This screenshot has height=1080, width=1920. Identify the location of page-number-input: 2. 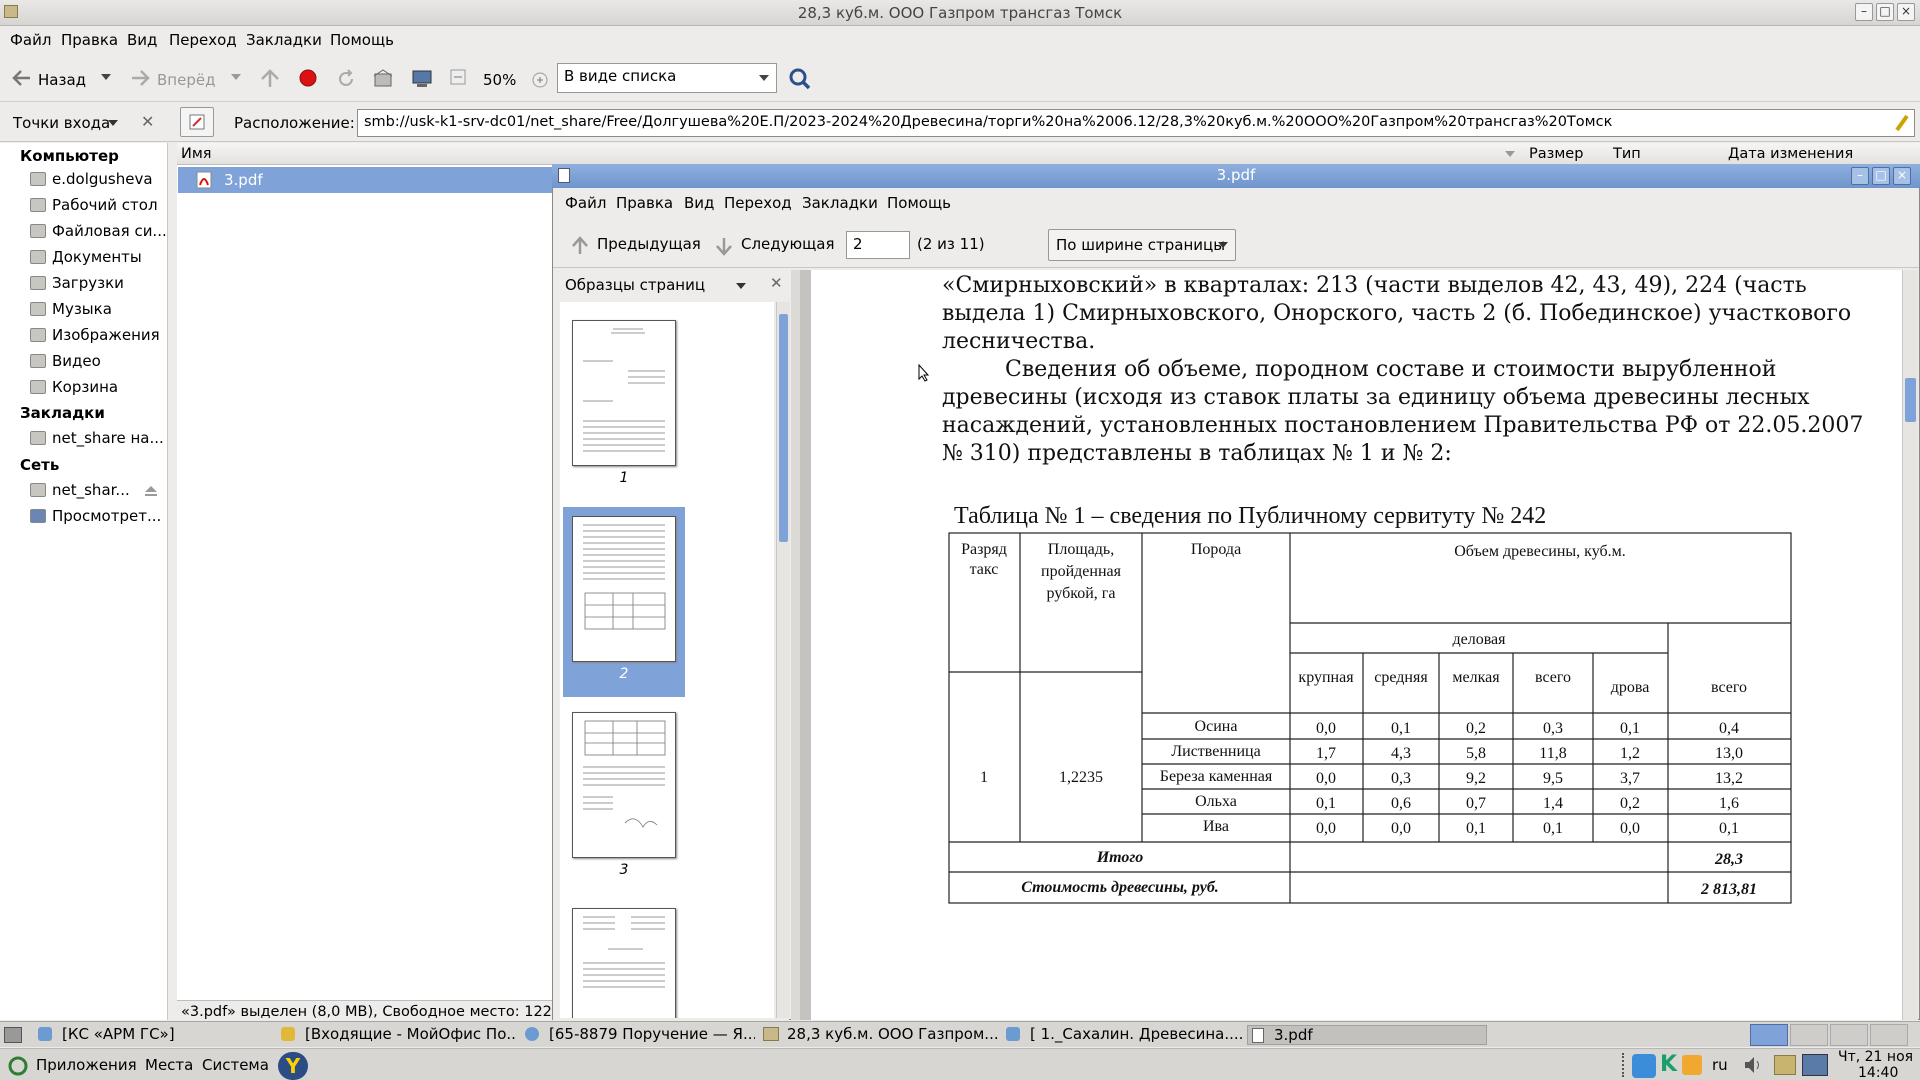
(878, 245).